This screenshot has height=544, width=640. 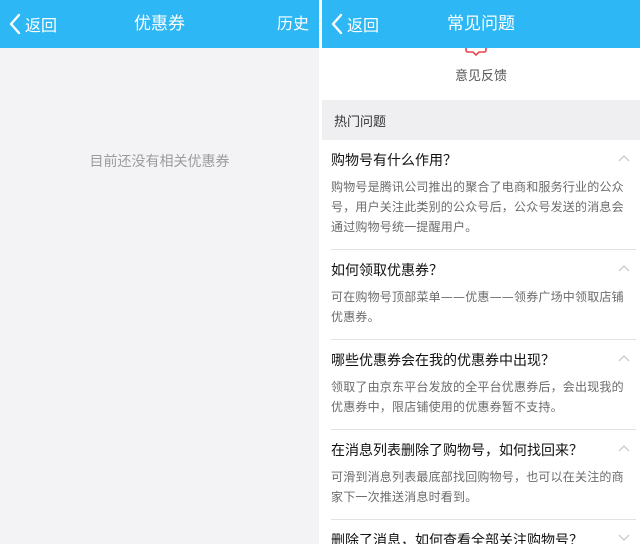 I want to click on navbar: 返回 常见问题, so click(x=481, y=24).